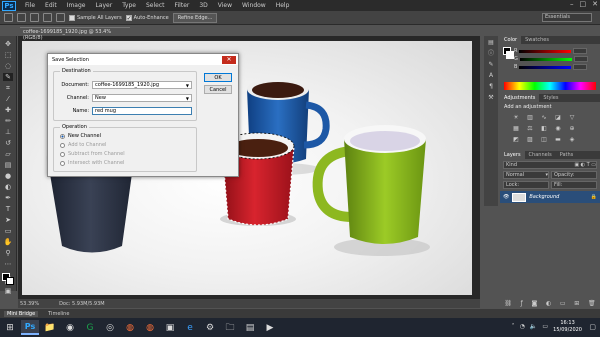 The height and width of the screenshot is (337, 600). Describe the element at coordinates (8, 121) in the screenshot. I see `brush-tool-icon: ✏` at that location.